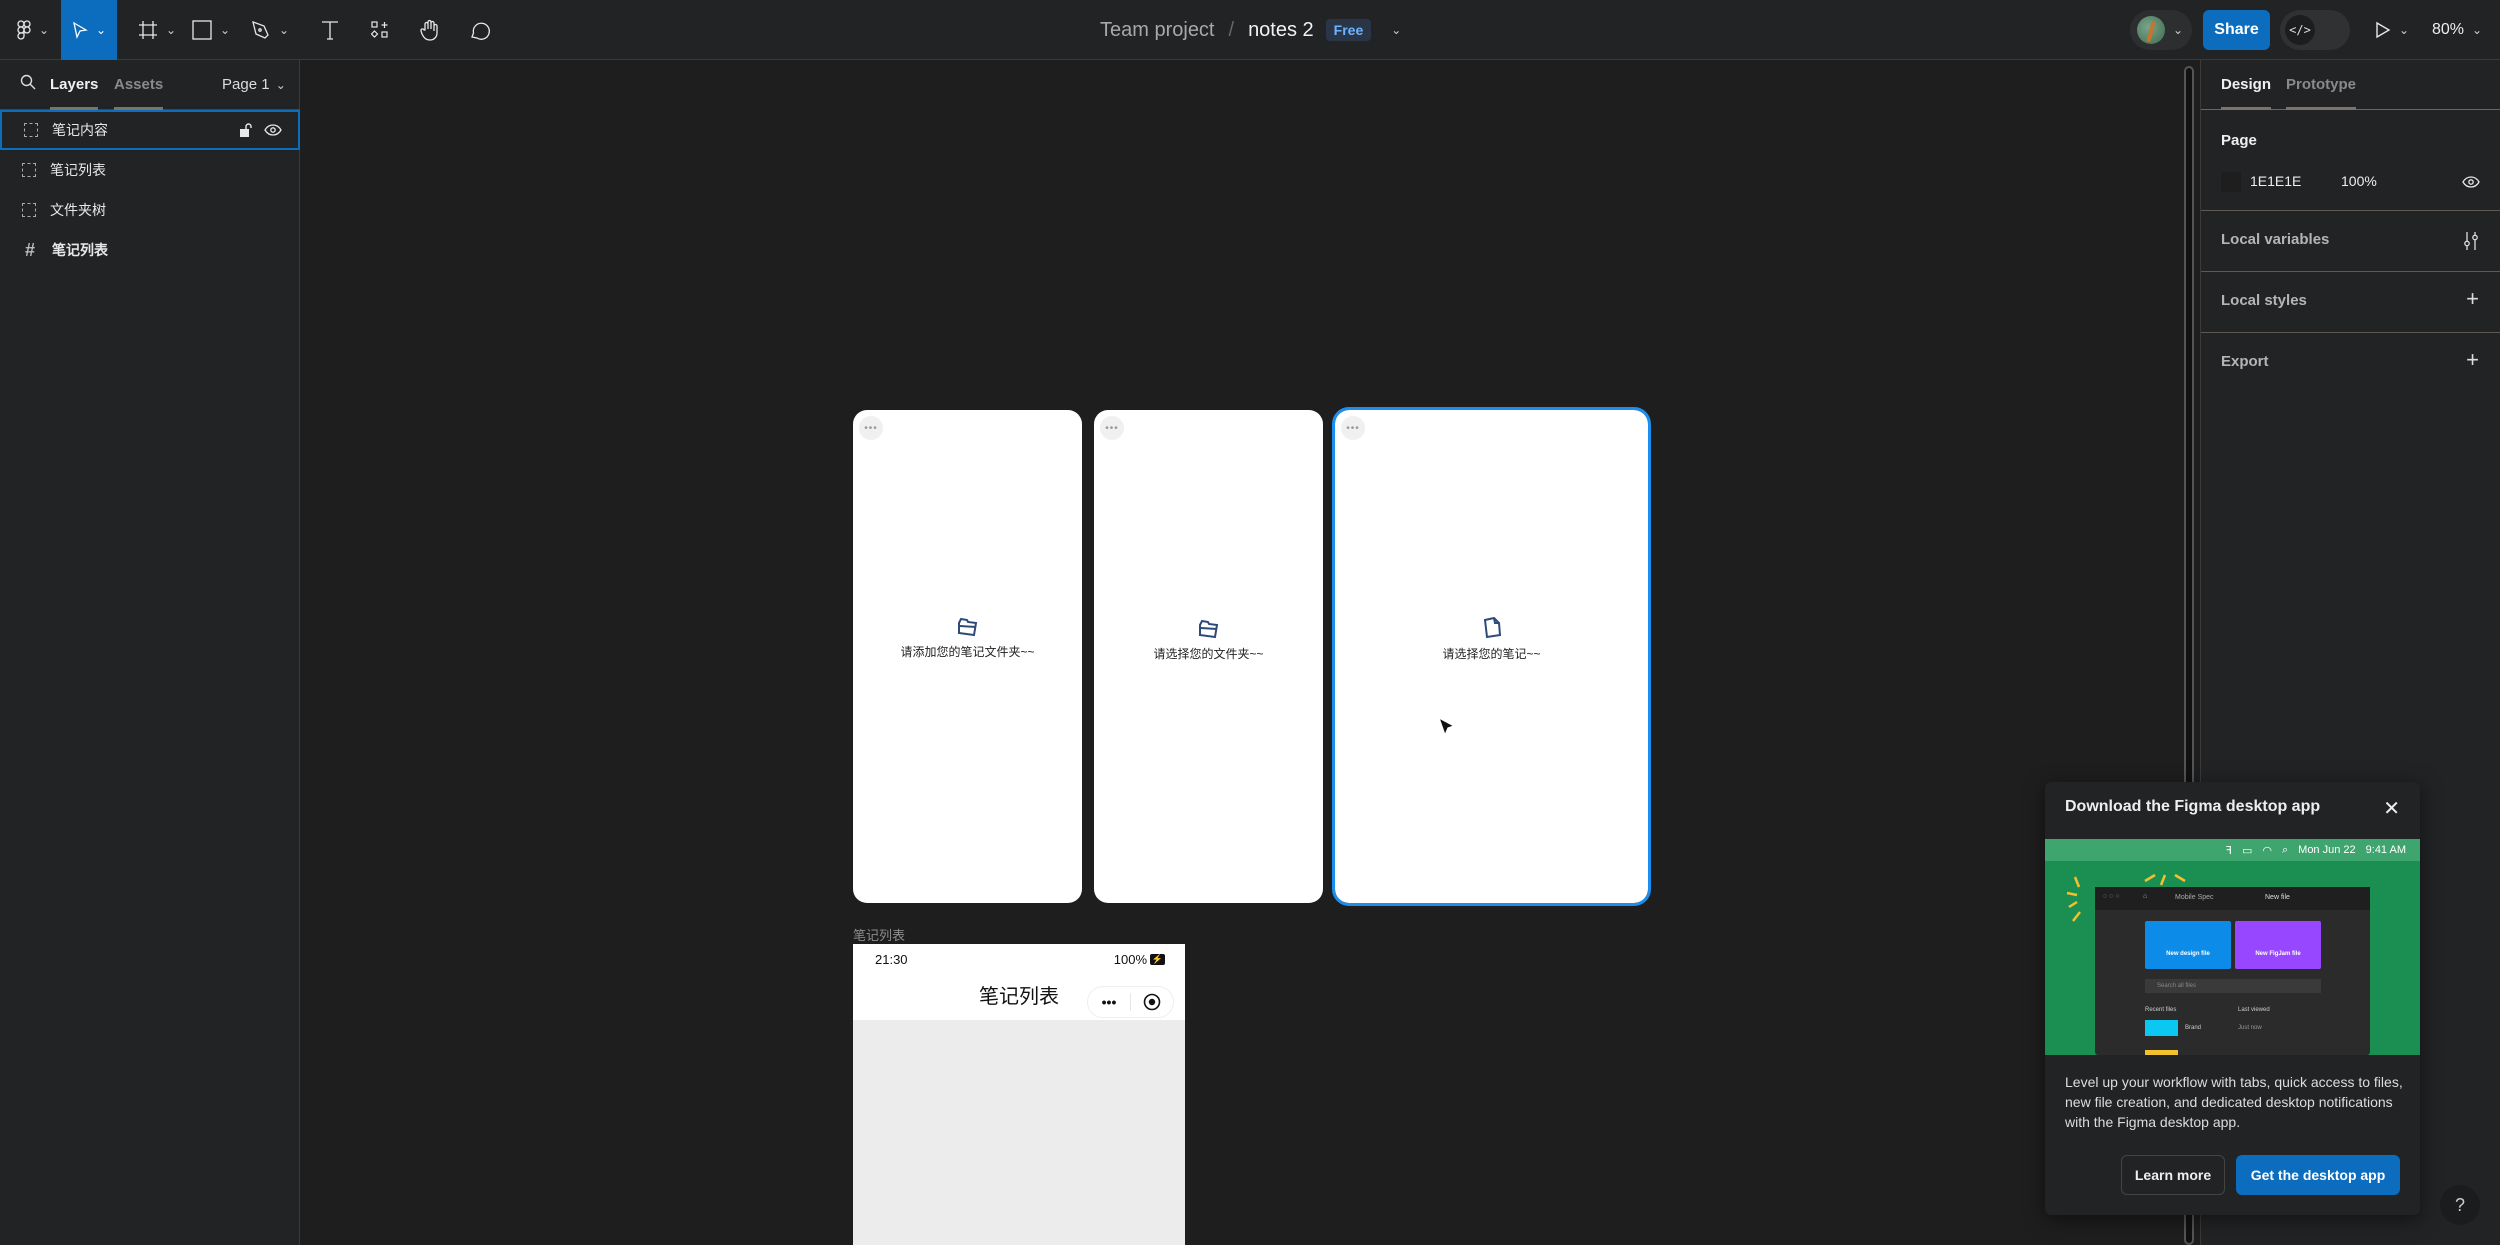  What do you see at coordinates (211, 30) in the screenshot?
I see `shape-tool-button: ⌄` at bounding box center [211, 30].